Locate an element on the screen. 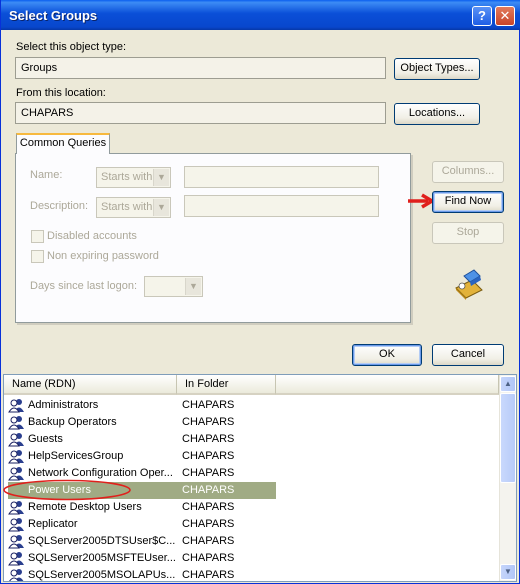 The height and width of the screenshot is (584, 520). table-row: Backup Operators CHAPARS is located at coordinates (251, 422).